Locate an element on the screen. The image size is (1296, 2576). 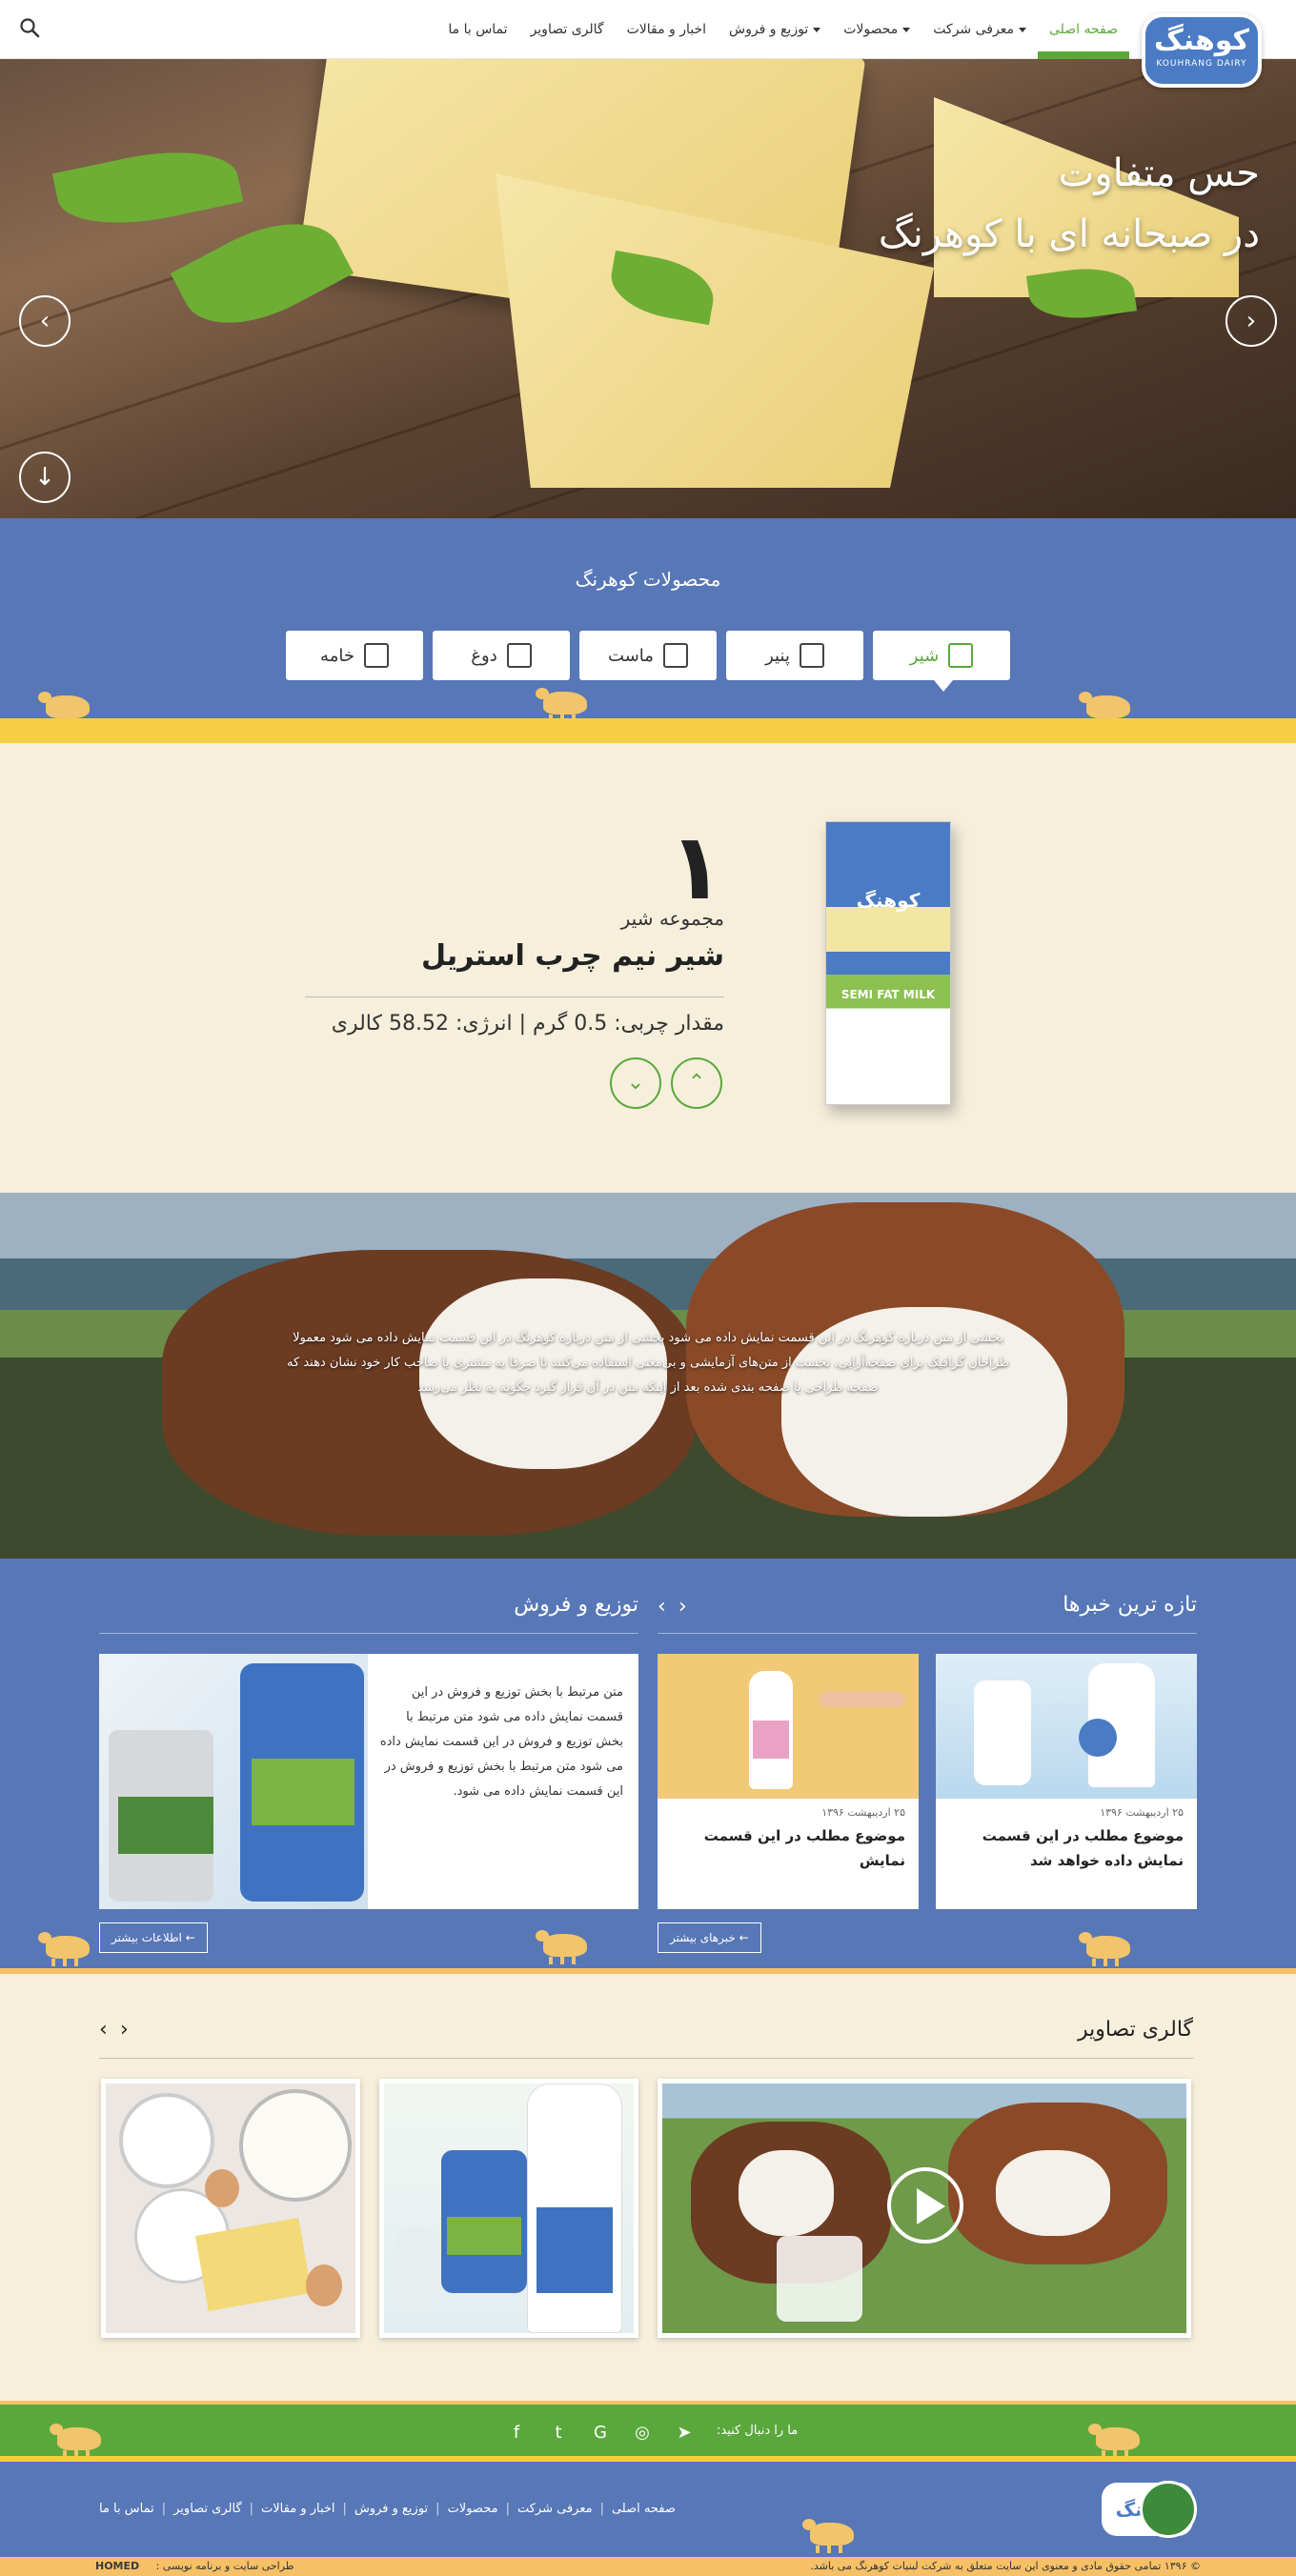
milk-pack-image: کوهنگ SEMI FAT MILK is located at coordinates (888, 963).